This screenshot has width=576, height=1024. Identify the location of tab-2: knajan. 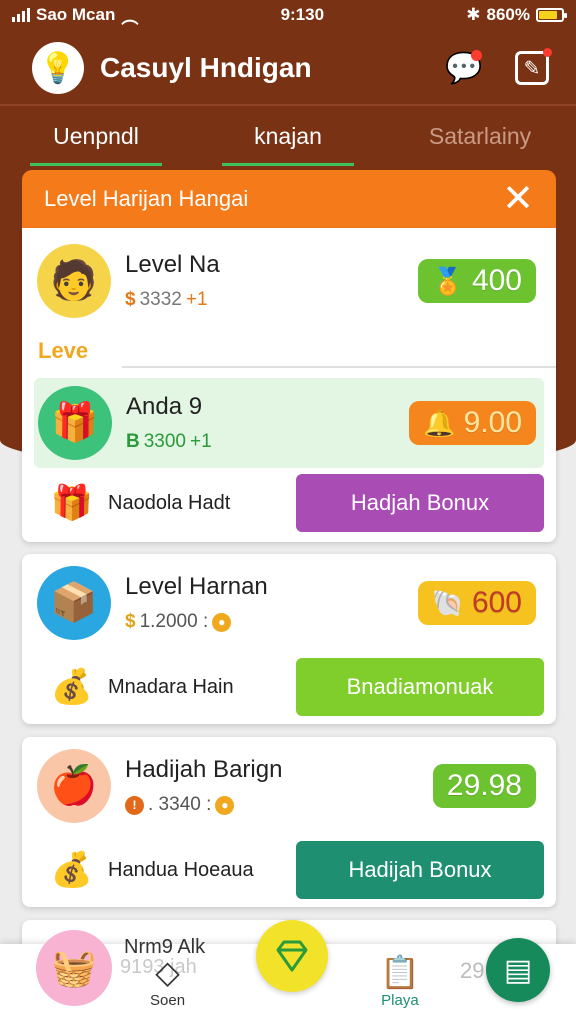
(288, 136).